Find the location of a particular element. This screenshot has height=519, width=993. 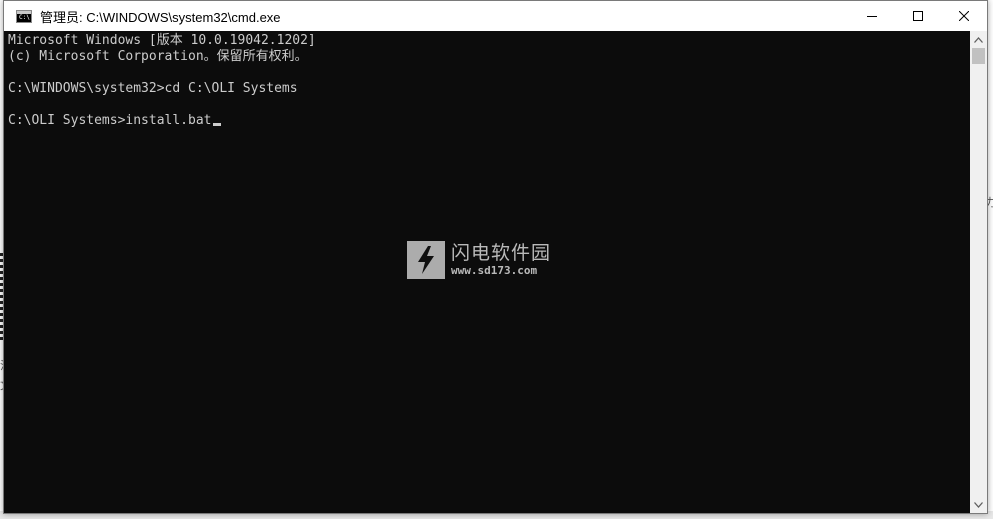

console-line: (c) Microsoft Corporation。保留所有权利。 is located at coordinates (158, 56).